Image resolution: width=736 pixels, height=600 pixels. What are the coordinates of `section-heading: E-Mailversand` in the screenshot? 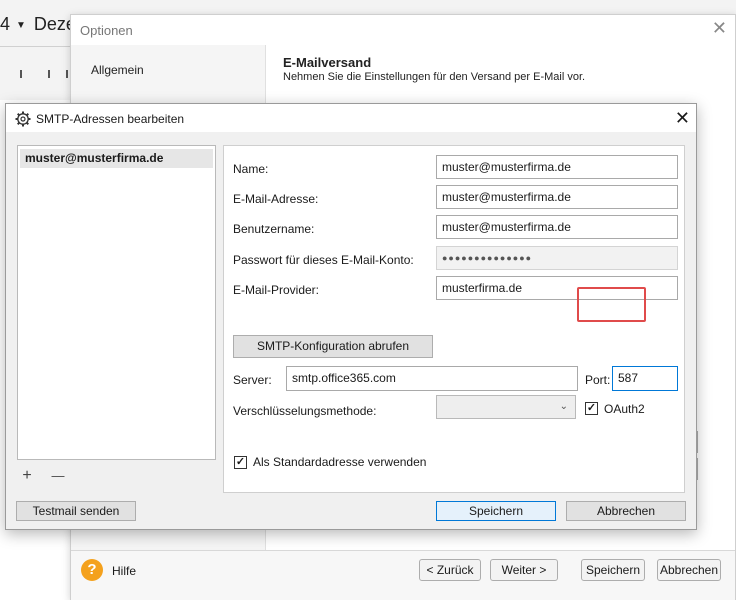 It's located at (327, 62).